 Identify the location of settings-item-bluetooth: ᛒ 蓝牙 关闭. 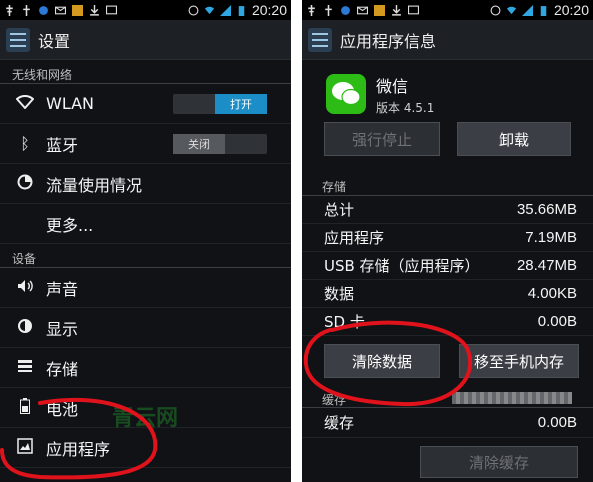
(145, 144).